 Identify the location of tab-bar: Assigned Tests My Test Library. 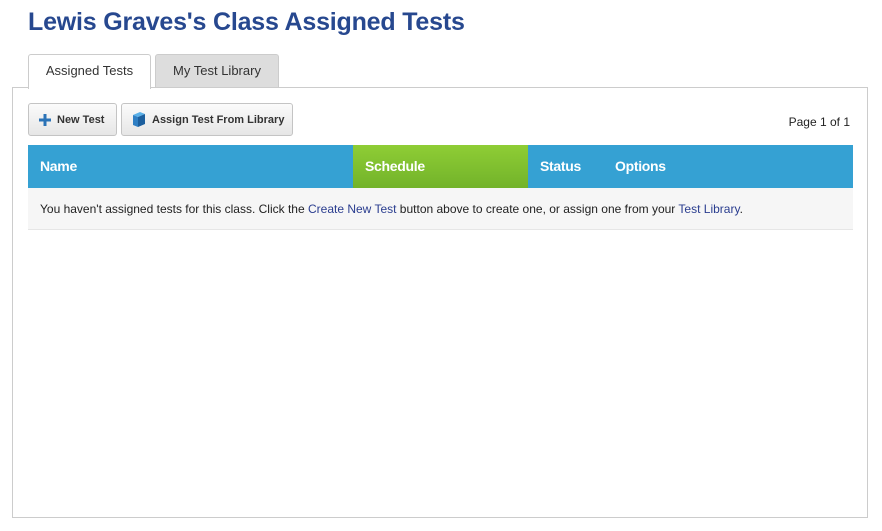
(153, 71).